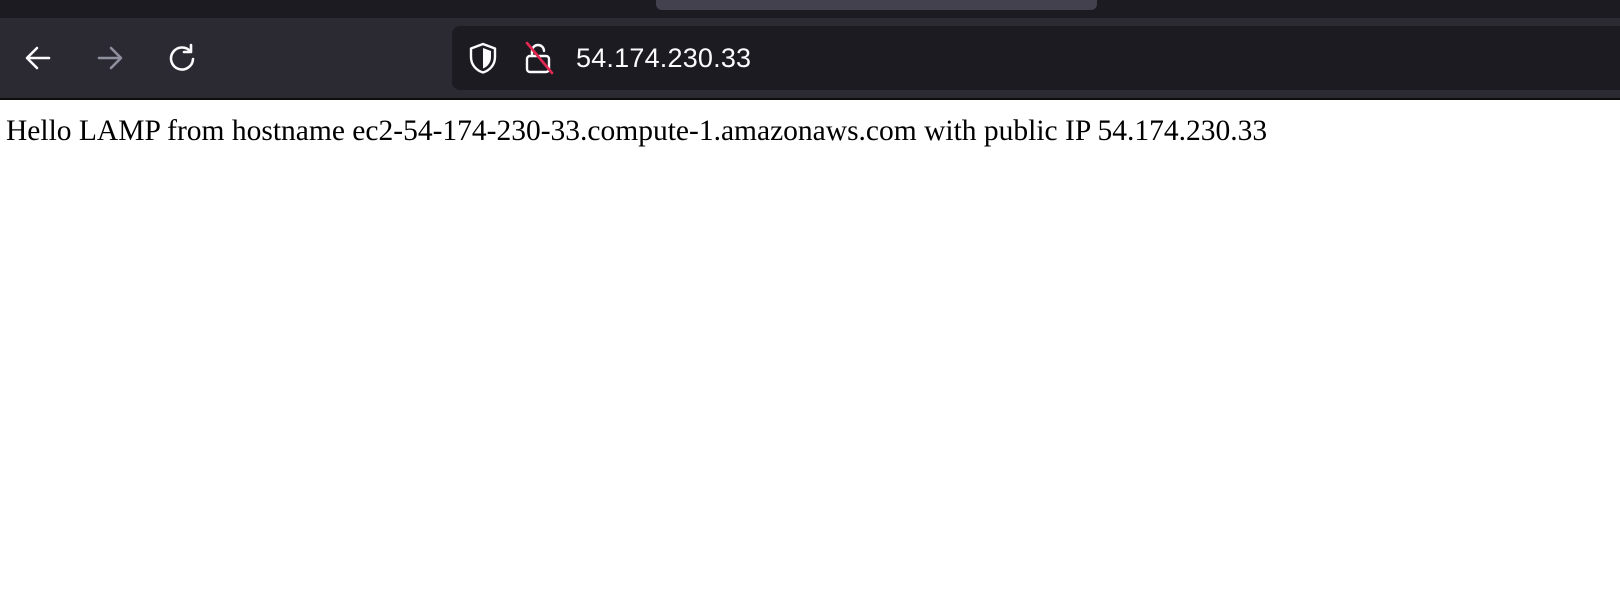 The width and height of the screenshot is (1620, 608). I want to click on active-tab, so click(876, 5).